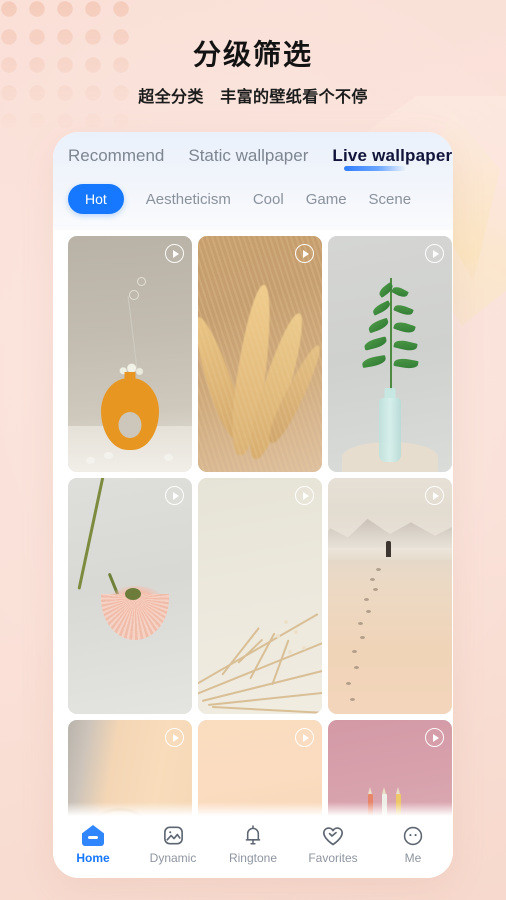 Image resolution: width=506 pixels, height=900 pixels. I want to click on nav-item-me: Me, so click(413, 844).